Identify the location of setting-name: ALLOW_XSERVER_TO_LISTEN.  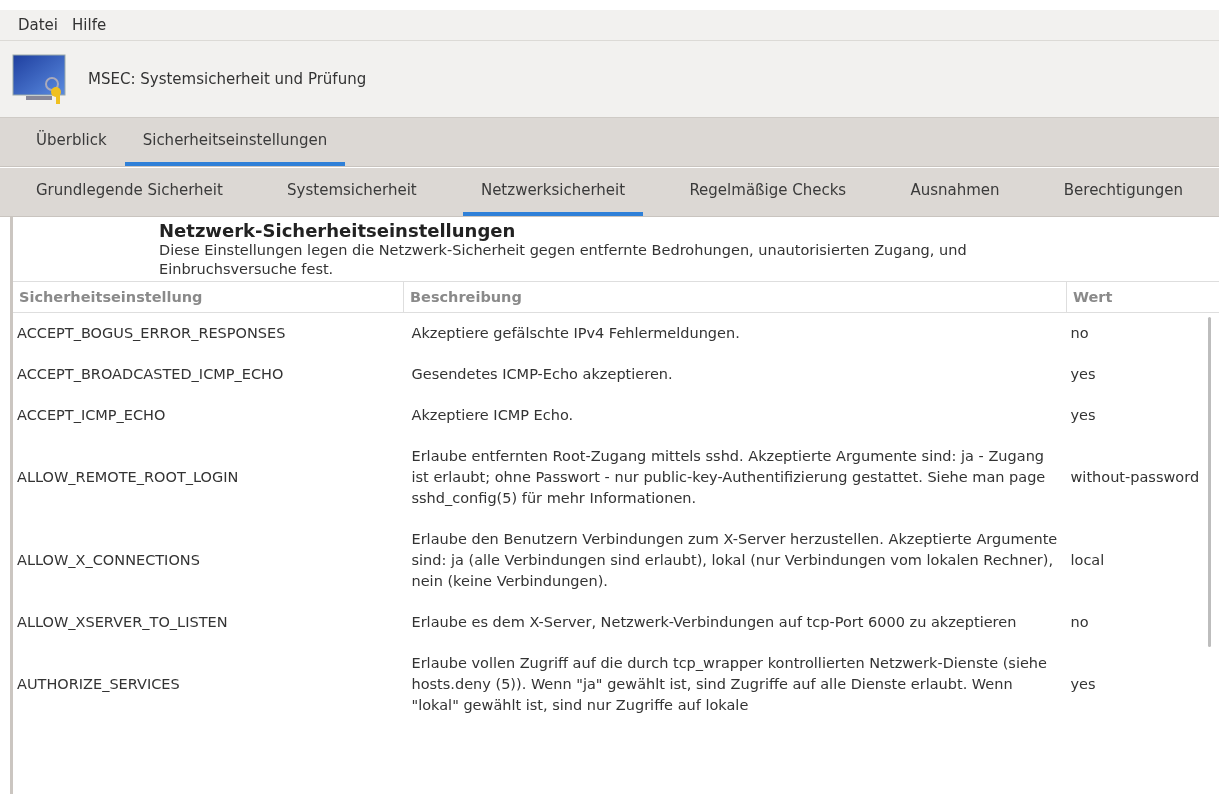
(122, 622).